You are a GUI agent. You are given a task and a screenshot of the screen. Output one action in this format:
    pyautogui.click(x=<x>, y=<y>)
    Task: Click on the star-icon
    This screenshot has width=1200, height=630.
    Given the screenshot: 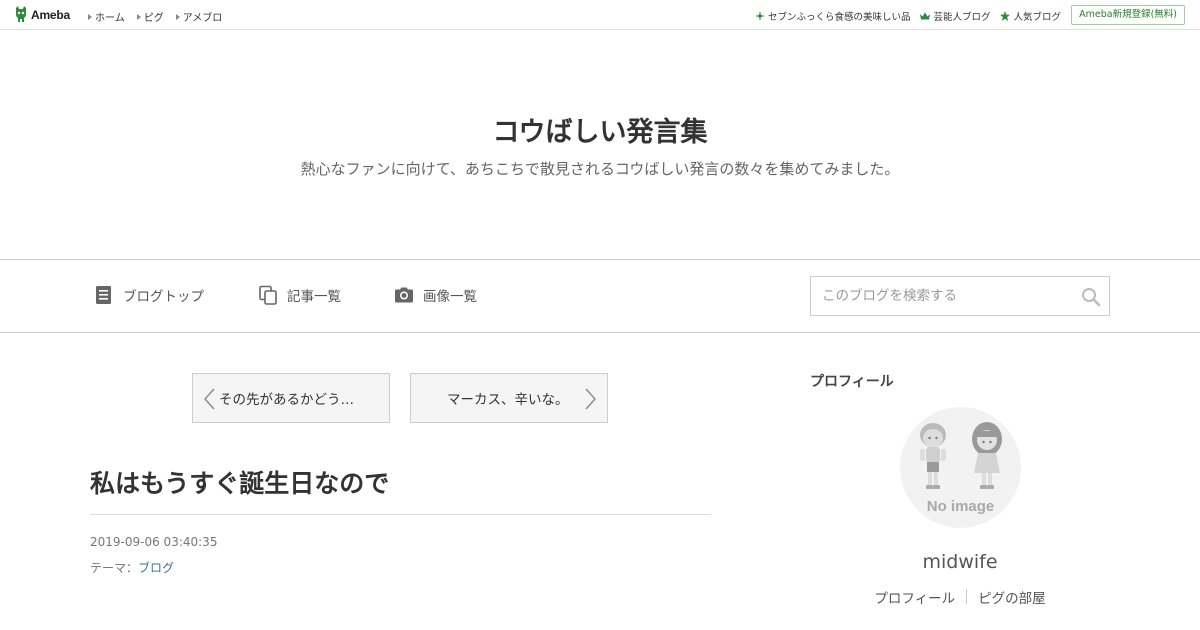 What is the action you would take?
    pyautogui.click(x=1005, y=16)
    